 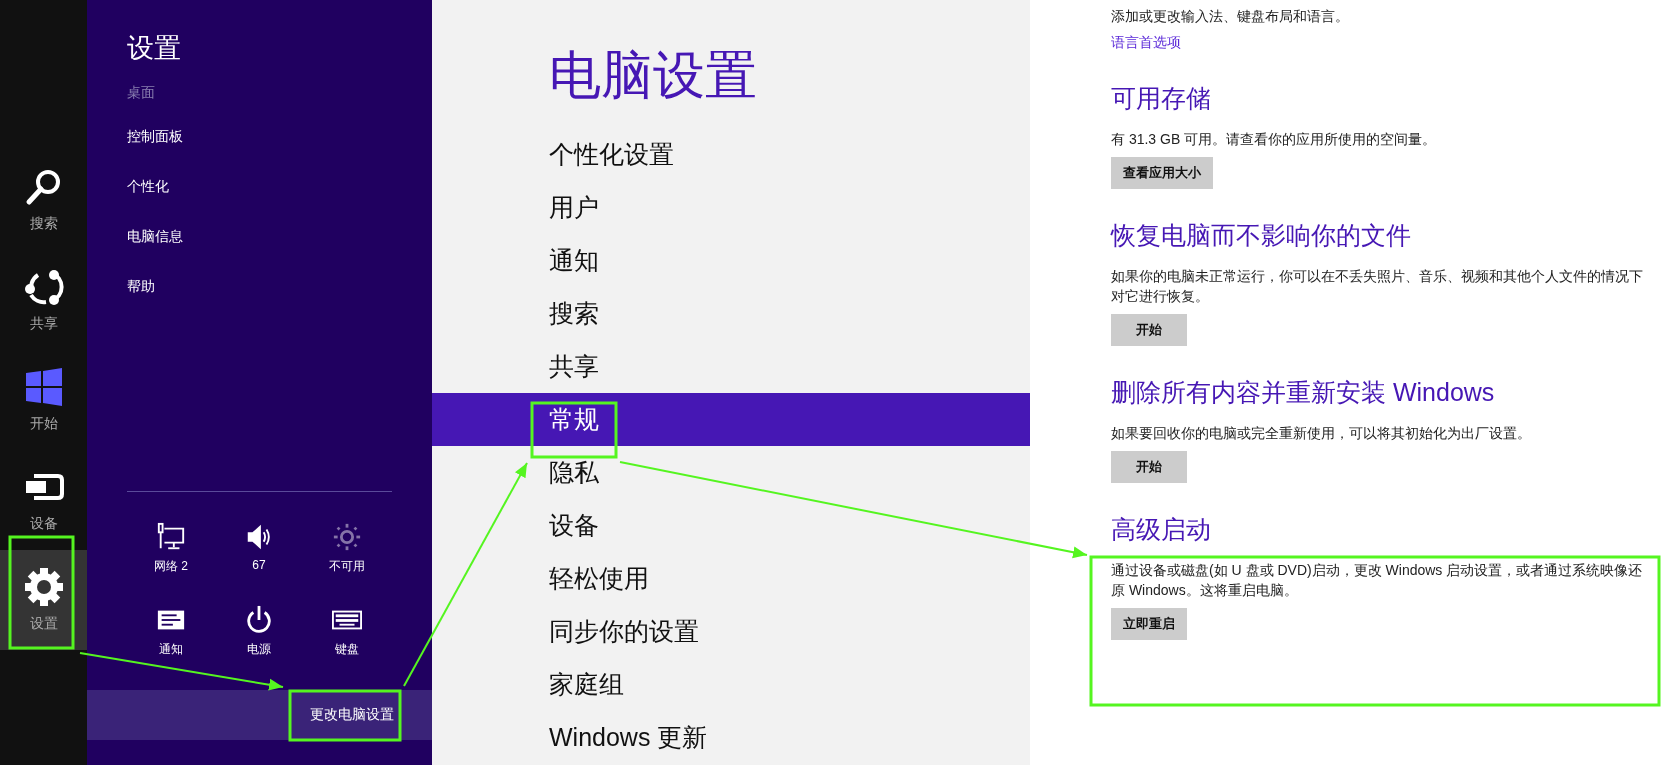 What do you see at coordinates (1146, 43) in the screenshot?
I see `language-preferences-link: 语言首选项` at bounding box center [1146, 43].